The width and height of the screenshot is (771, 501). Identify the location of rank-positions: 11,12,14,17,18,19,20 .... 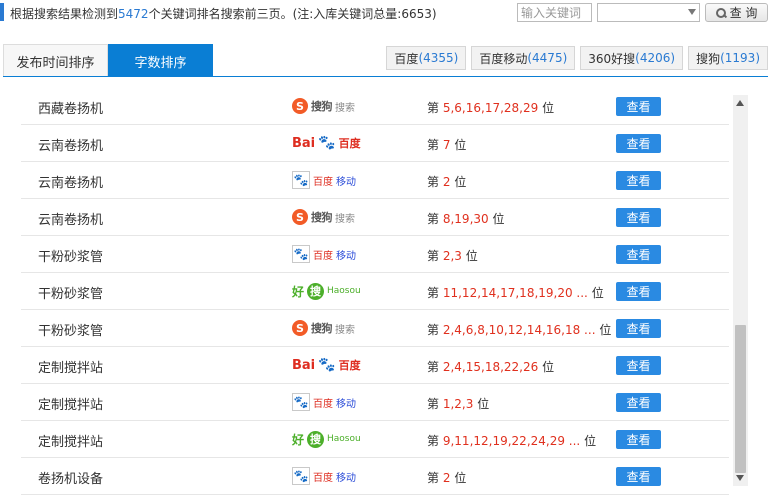
(515, 293).